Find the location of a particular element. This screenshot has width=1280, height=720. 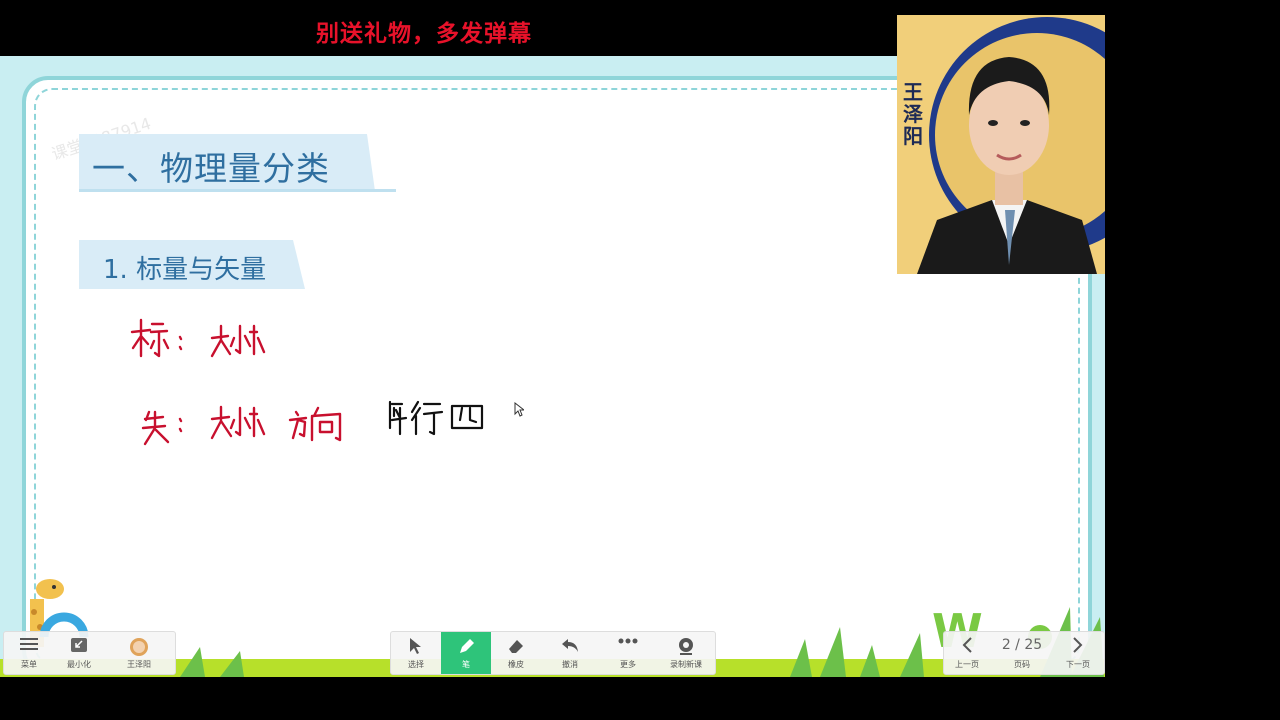

drawing-toolbar: 选择 笔 橡皮 撤消 更多 录制新课 is located at coordinates (553, 653).